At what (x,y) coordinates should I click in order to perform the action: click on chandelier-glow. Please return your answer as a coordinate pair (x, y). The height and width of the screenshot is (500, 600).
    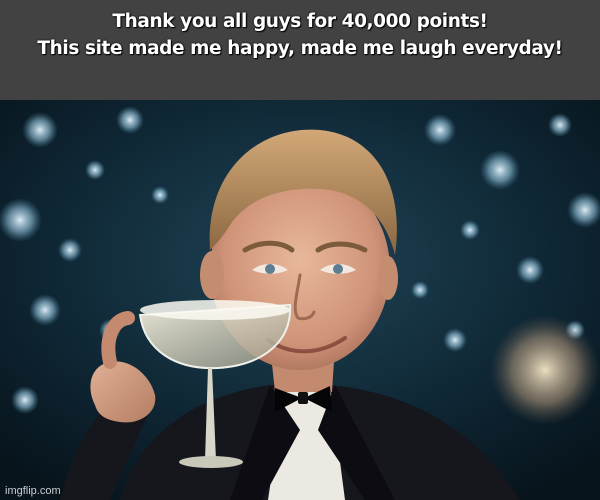
    Looking at the image, I should click on (545, 370).